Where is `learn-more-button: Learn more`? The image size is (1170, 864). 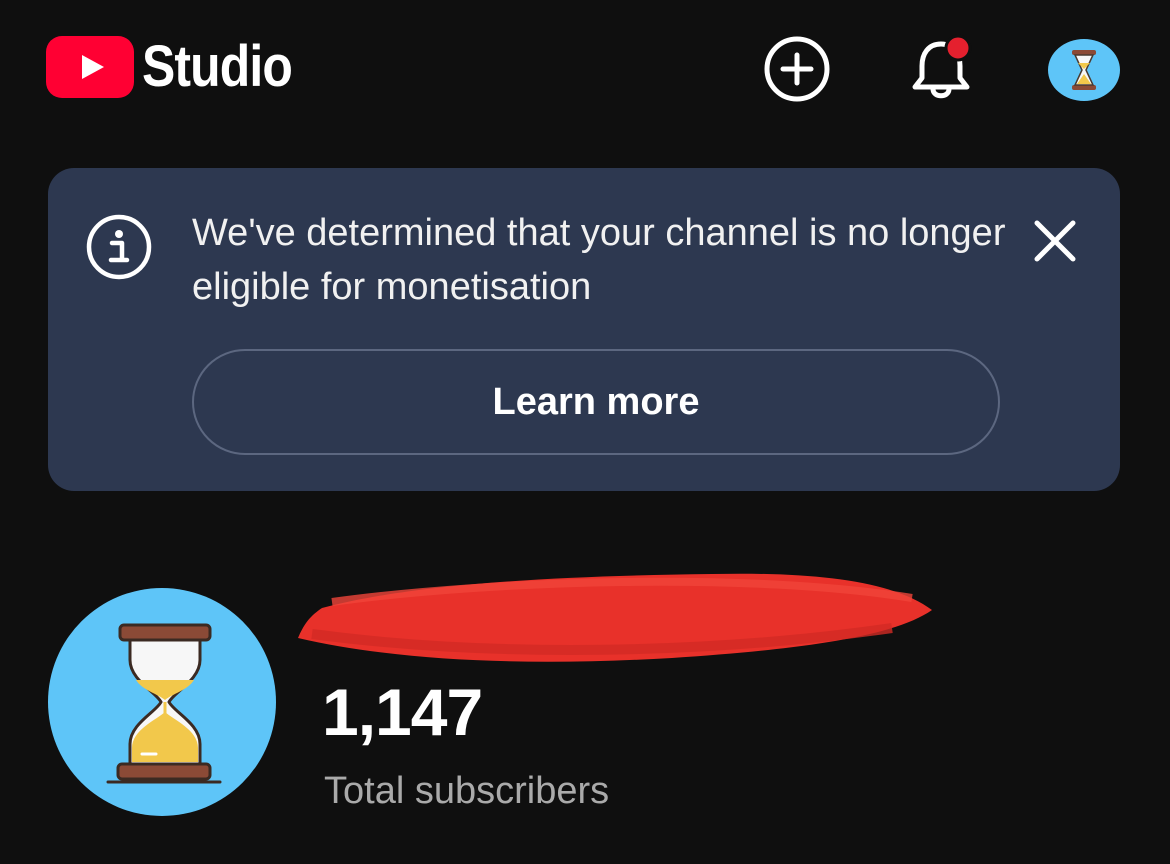
learn-more-button: Learn more is located at coordinates (596, 402).